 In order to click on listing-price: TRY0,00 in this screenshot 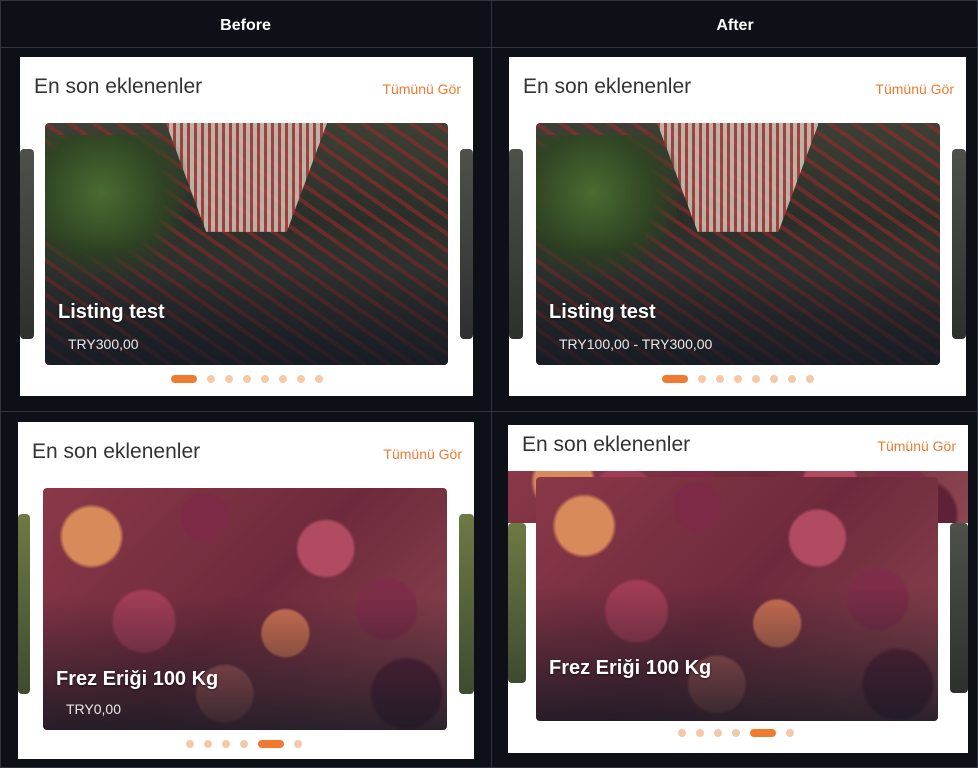, I will do `click(93, 709)`.